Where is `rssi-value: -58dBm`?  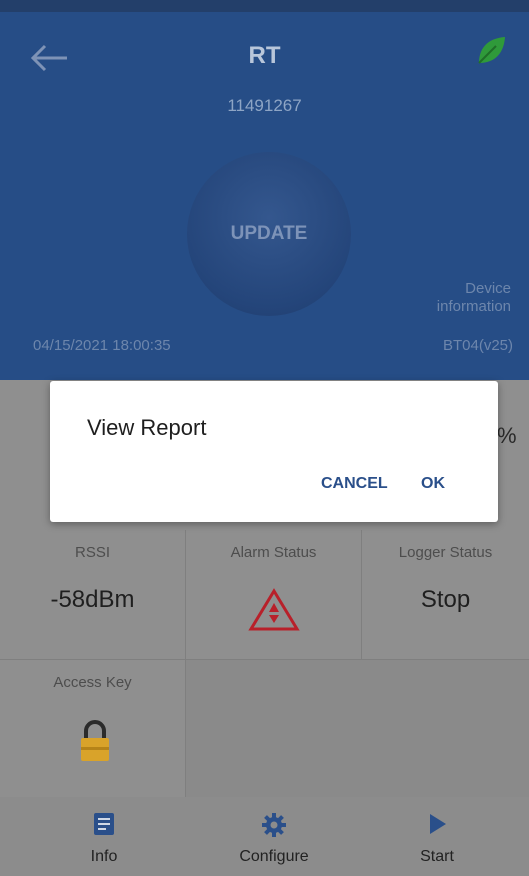
rssi-value: -58dBm is located at coordinates (92, 599).